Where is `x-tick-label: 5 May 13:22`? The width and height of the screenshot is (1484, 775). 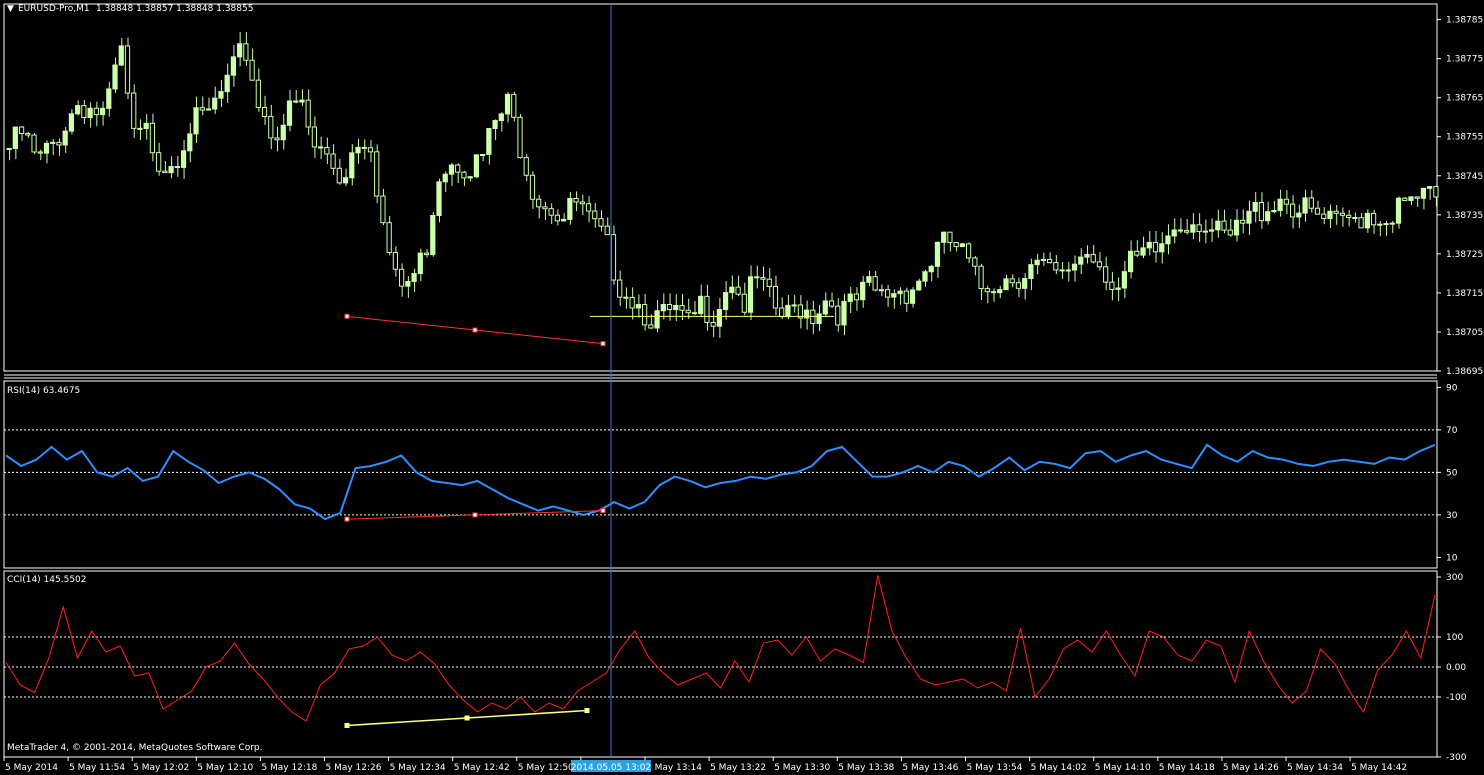 x-tick-label: 5 May 13:22 is located at coordinates (738, 768).